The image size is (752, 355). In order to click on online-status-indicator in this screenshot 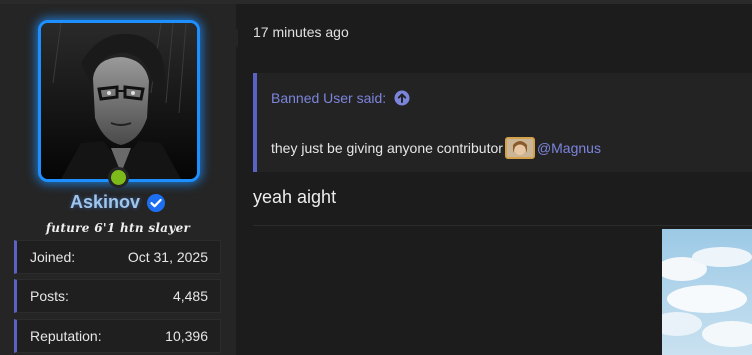, I will do `click(118, 177)`.